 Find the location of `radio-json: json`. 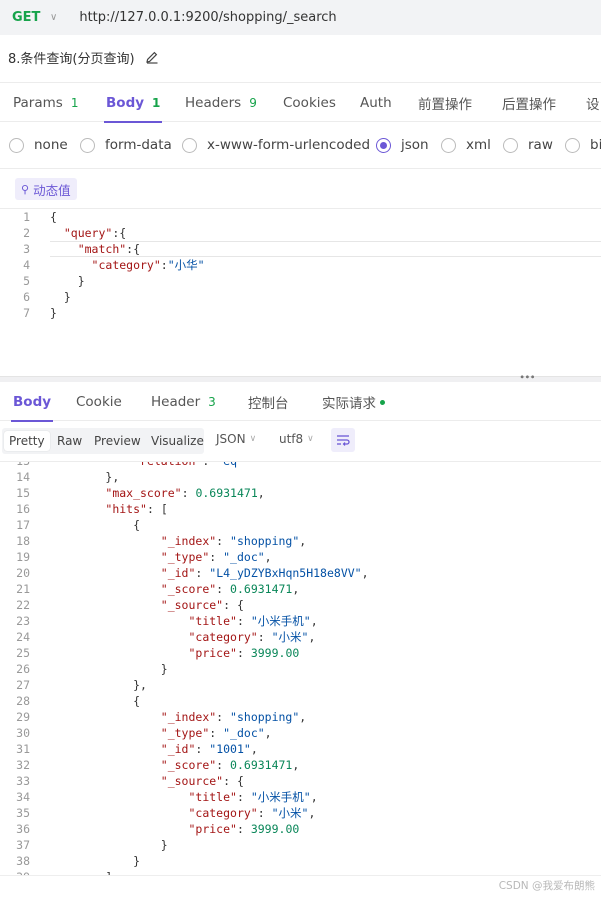

radio-json: json is located at coordinates (402, 145).